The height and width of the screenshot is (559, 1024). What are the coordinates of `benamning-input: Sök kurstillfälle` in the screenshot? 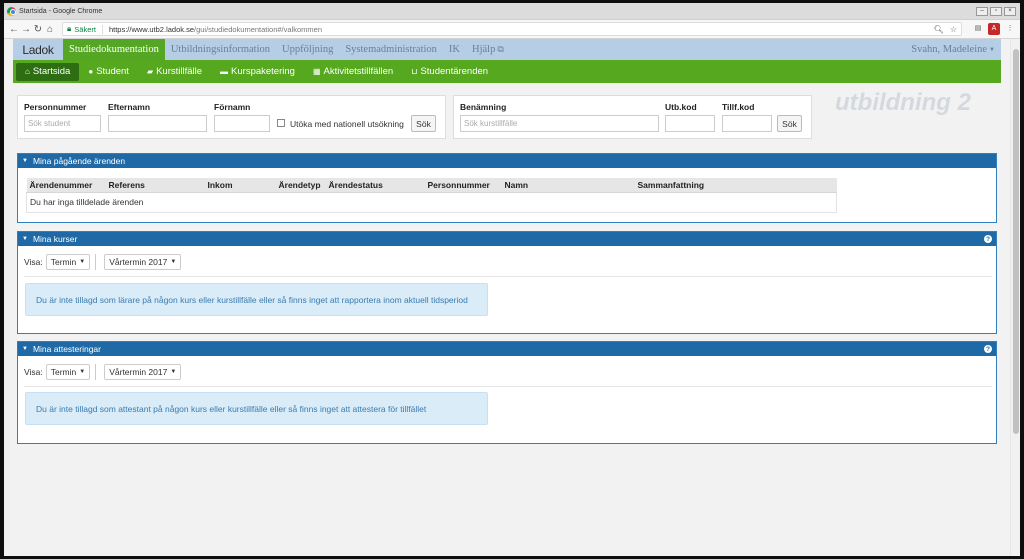 It's located at (559, 123).